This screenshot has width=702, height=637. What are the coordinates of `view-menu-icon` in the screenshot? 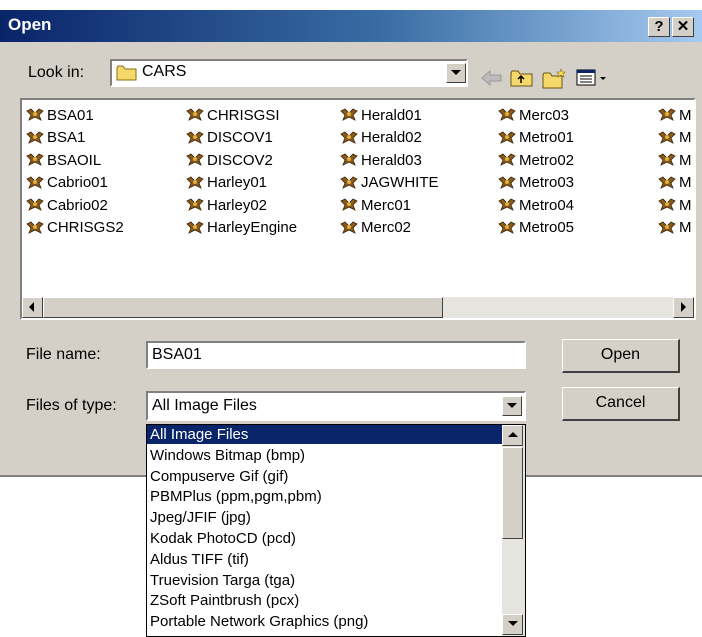 It's located at (593, 78).